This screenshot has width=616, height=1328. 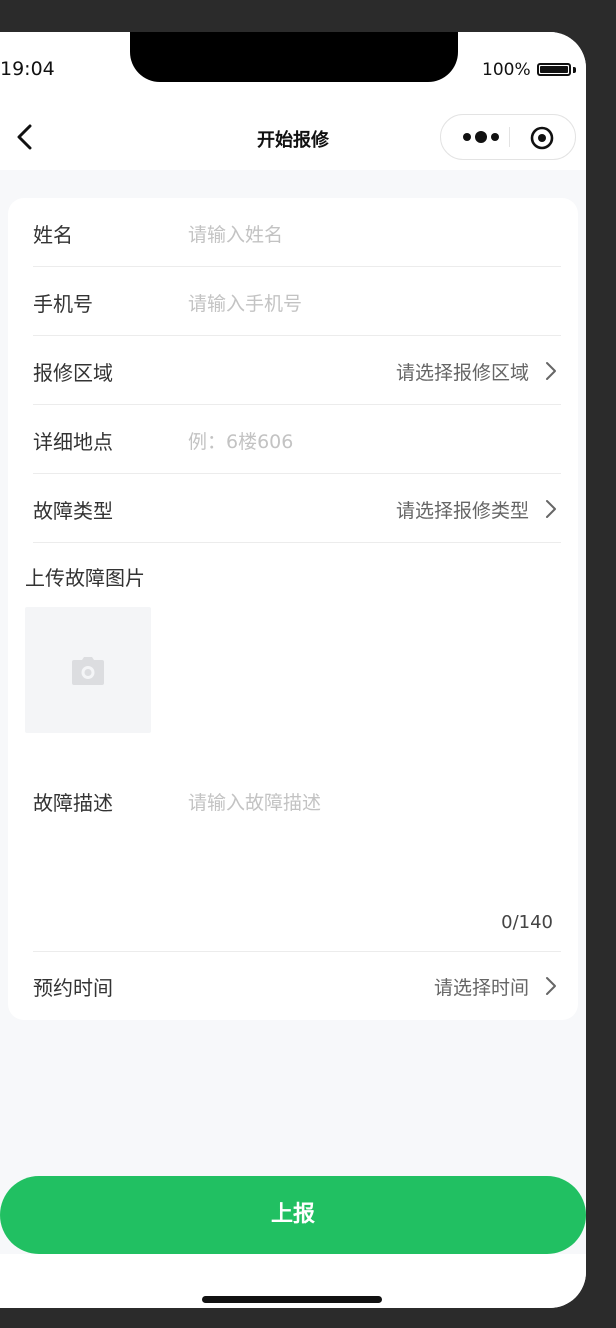 What do you see at coordinates (73, 803) in the screenshot?
I see `description-label: 故障描述` at bounding box center [73, 803].